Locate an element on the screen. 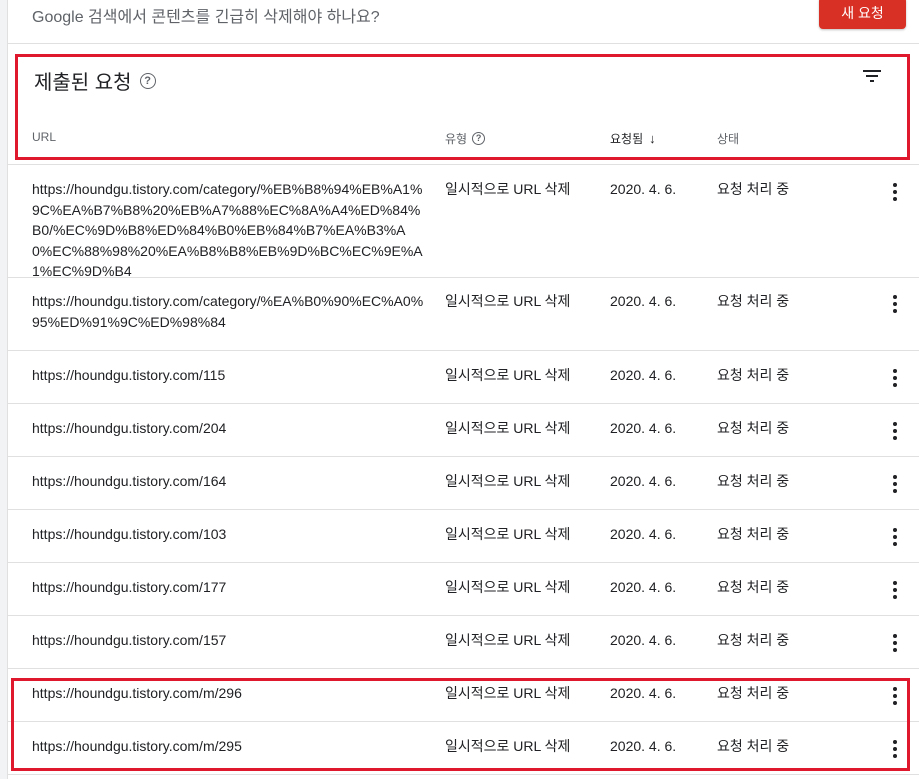 The width and height of the screenshot is (919, 779). row-url: https://houndgu.tistory.com/157 is located at coordinates (129, 640).